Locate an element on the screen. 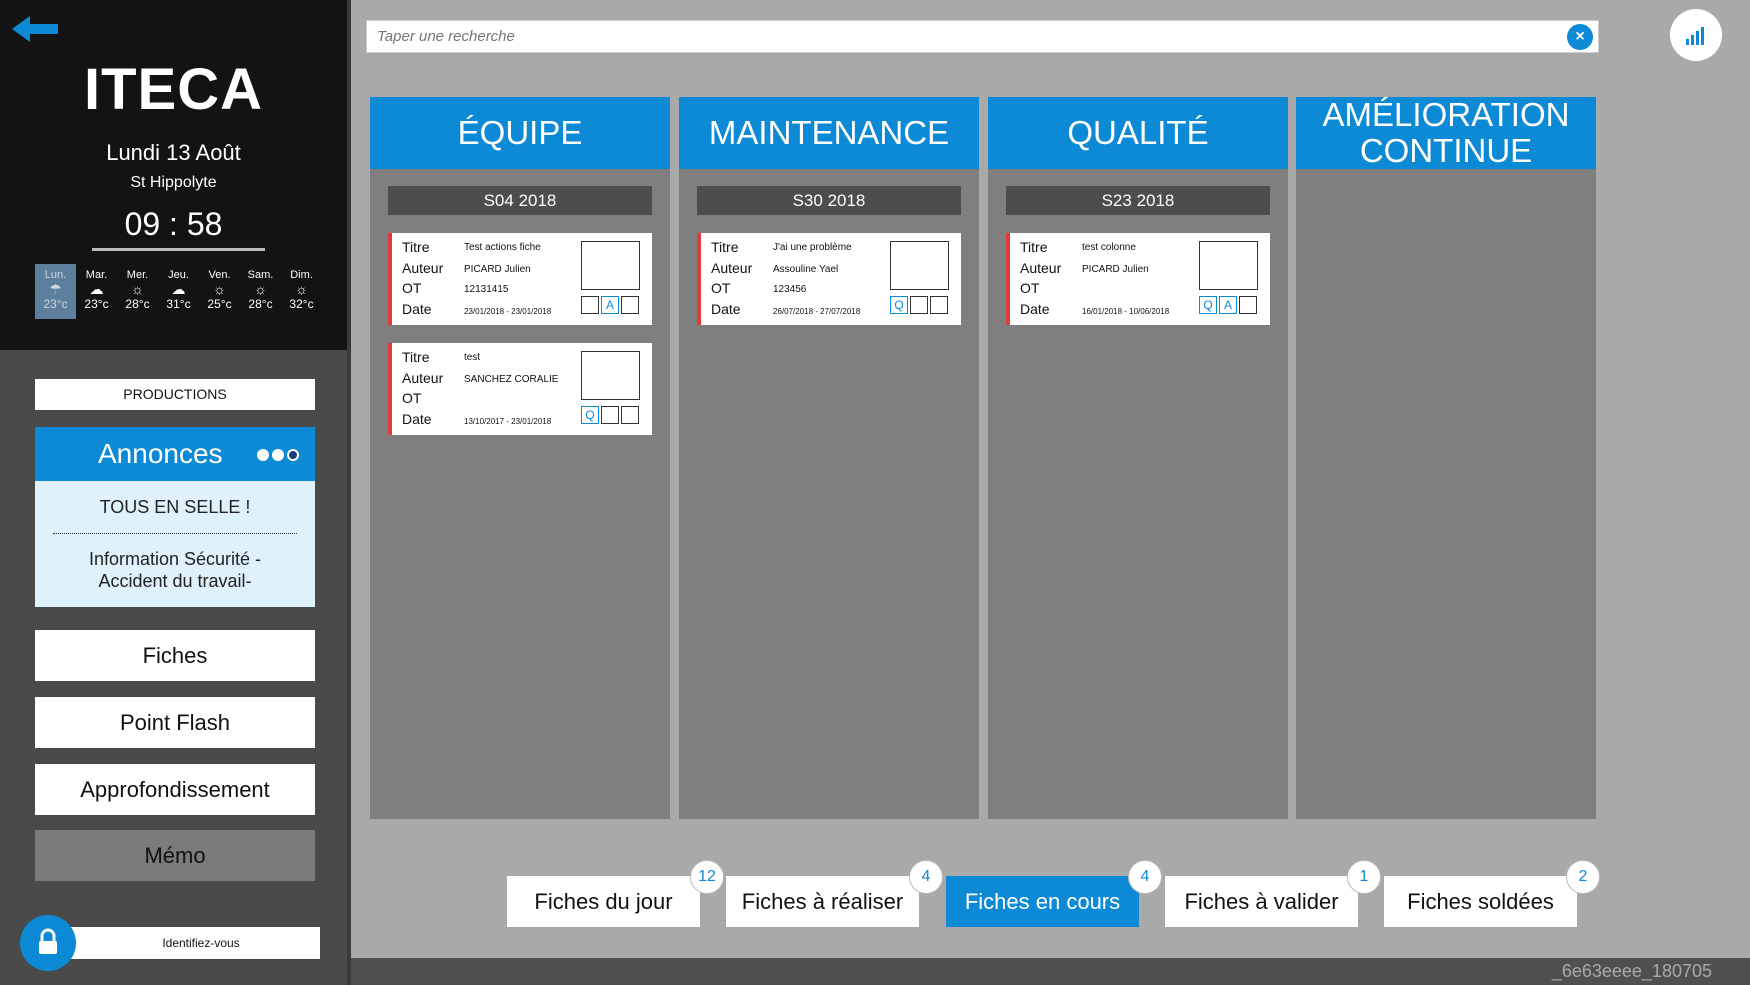 The width and height of the screenshot is (1750, 985). column-title: AMÉLIORATION CONTINUE is located at coordinates (1446, 133).